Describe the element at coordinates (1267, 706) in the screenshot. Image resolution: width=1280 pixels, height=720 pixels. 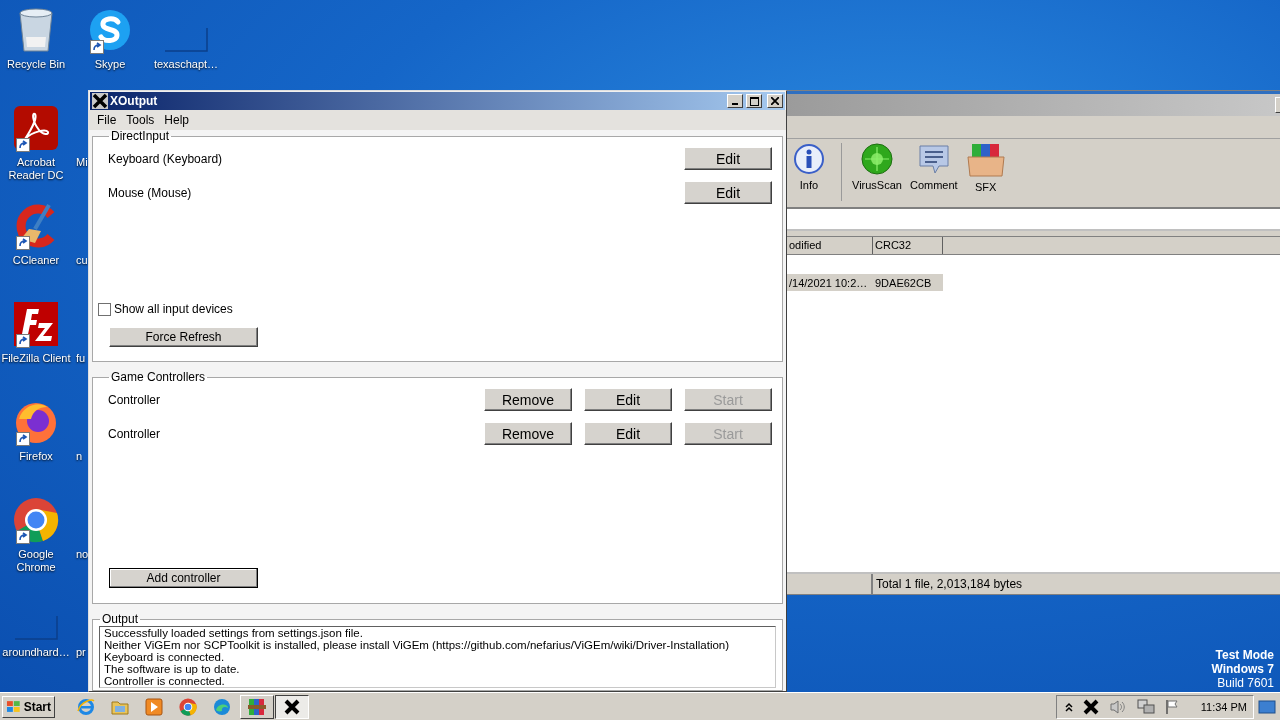
I see `monitor-icon` at that location.